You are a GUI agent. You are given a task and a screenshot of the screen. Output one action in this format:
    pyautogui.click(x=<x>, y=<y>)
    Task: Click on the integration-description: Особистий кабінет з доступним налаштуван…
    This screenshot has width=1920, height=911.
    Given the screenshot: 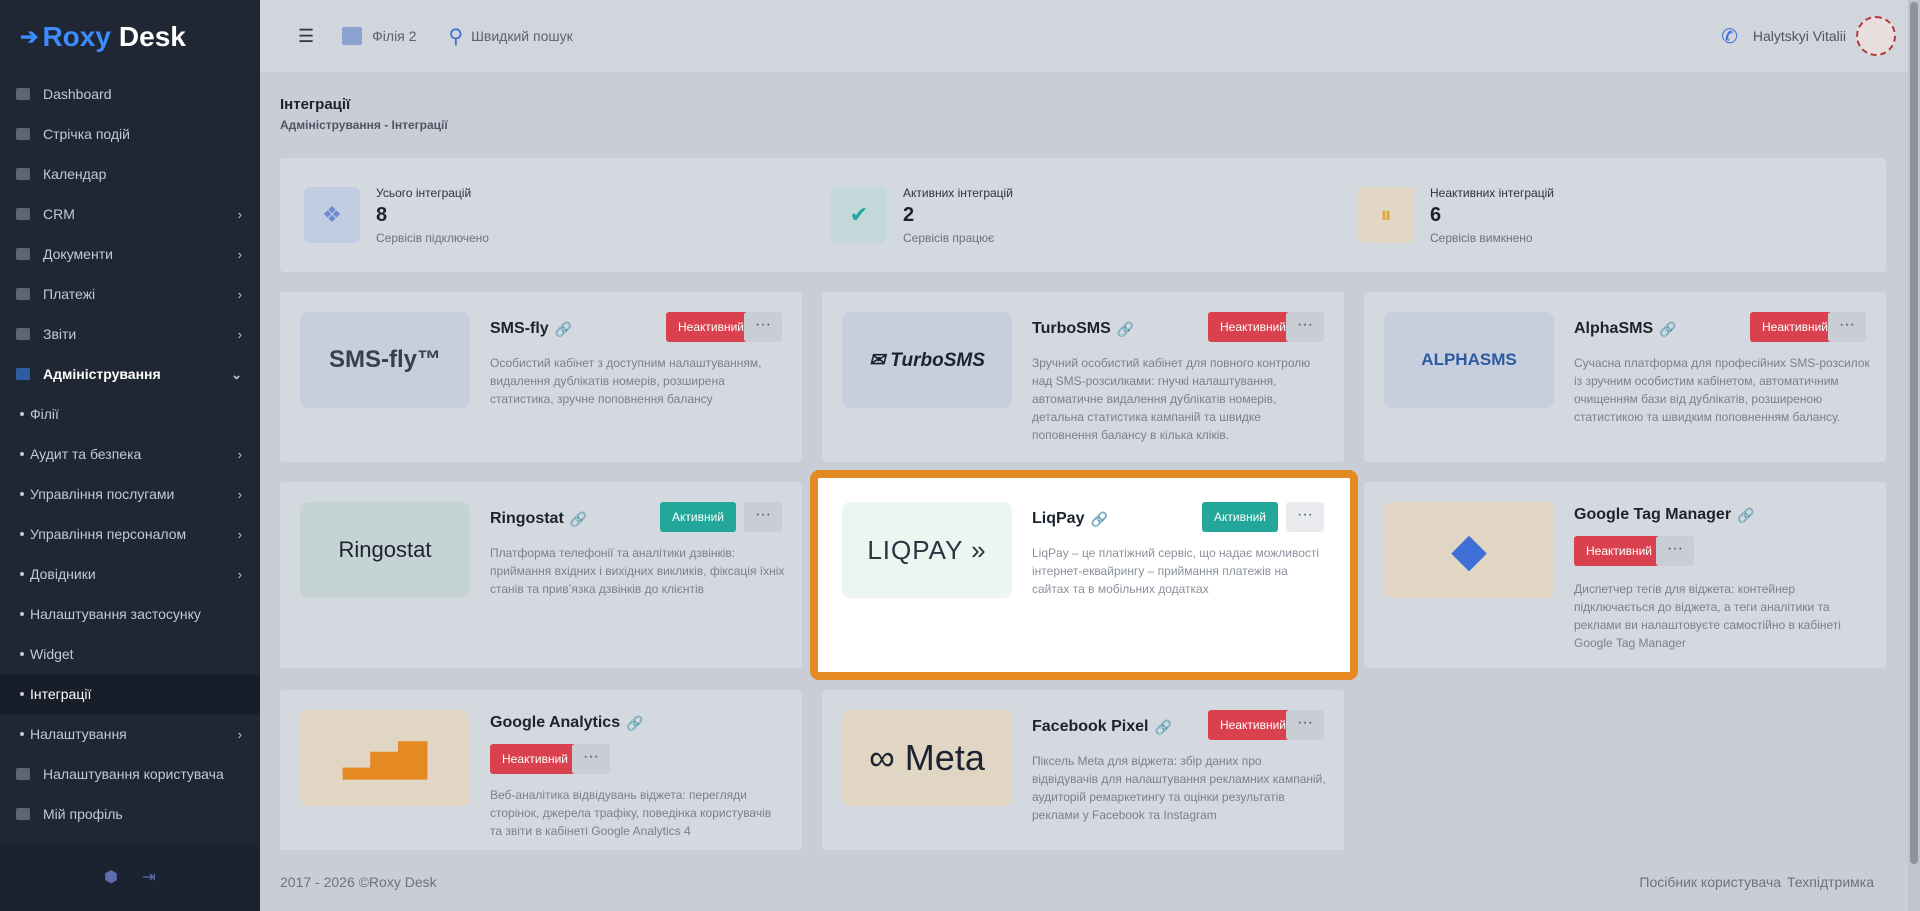 What is the action you would take?
    pyautogui.click(x=626, y=381)
    